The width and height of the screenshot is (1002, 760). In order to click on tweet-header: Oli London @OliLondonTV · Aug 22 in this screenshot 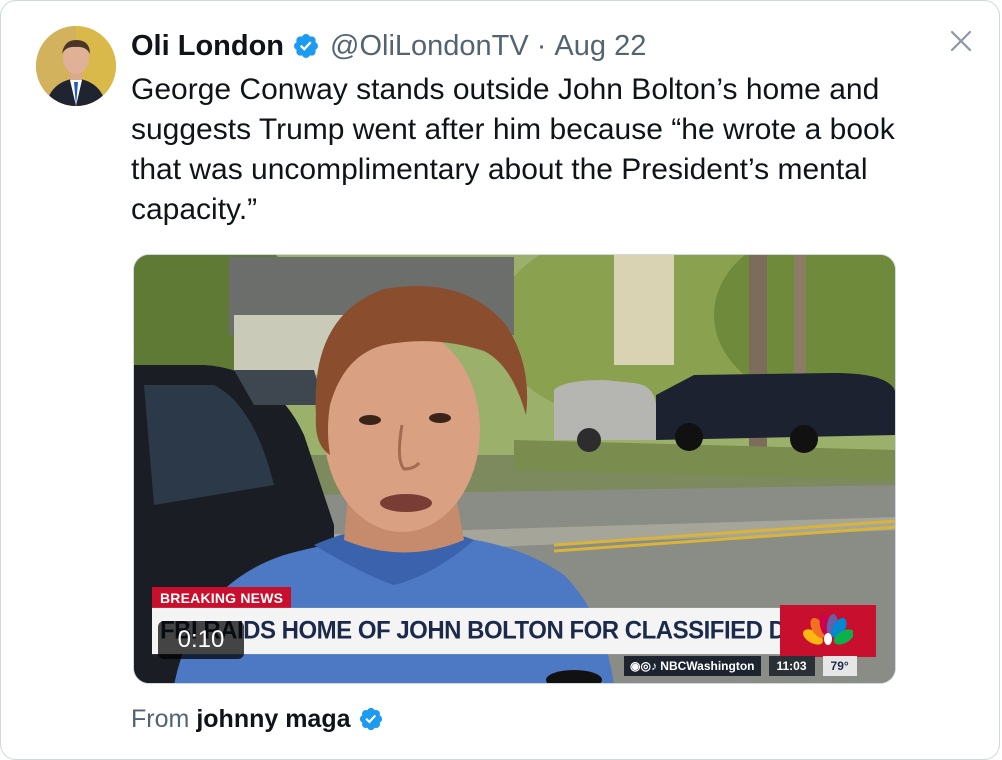, I will do `click(388, 46)`.